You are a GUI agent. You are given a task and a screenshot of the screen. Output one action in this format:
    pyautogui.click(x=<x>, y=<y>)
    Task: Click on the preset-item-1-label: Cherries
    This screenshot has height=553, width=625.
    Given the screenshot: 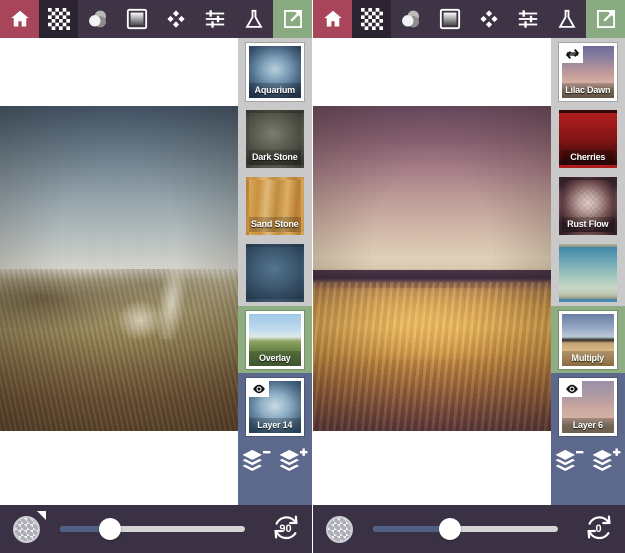 What is the action you would take?
    pyautogui.click(x=587, y=157)
    